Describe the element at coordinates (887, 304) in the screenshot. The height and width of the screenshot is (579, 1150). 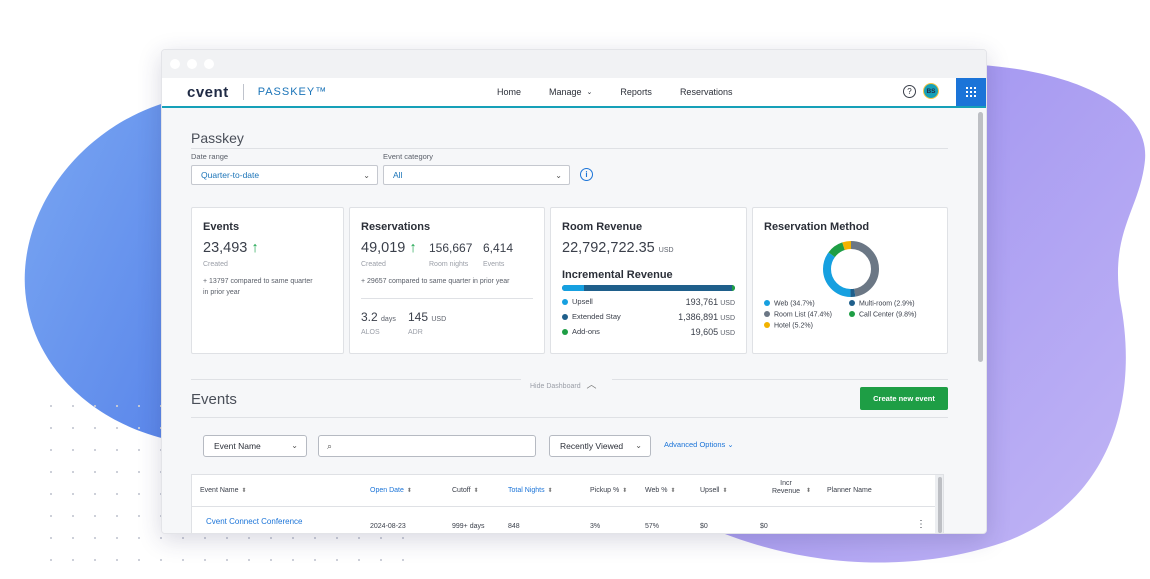
I see `legend-label: Multi-room (2.9%)` at that location.